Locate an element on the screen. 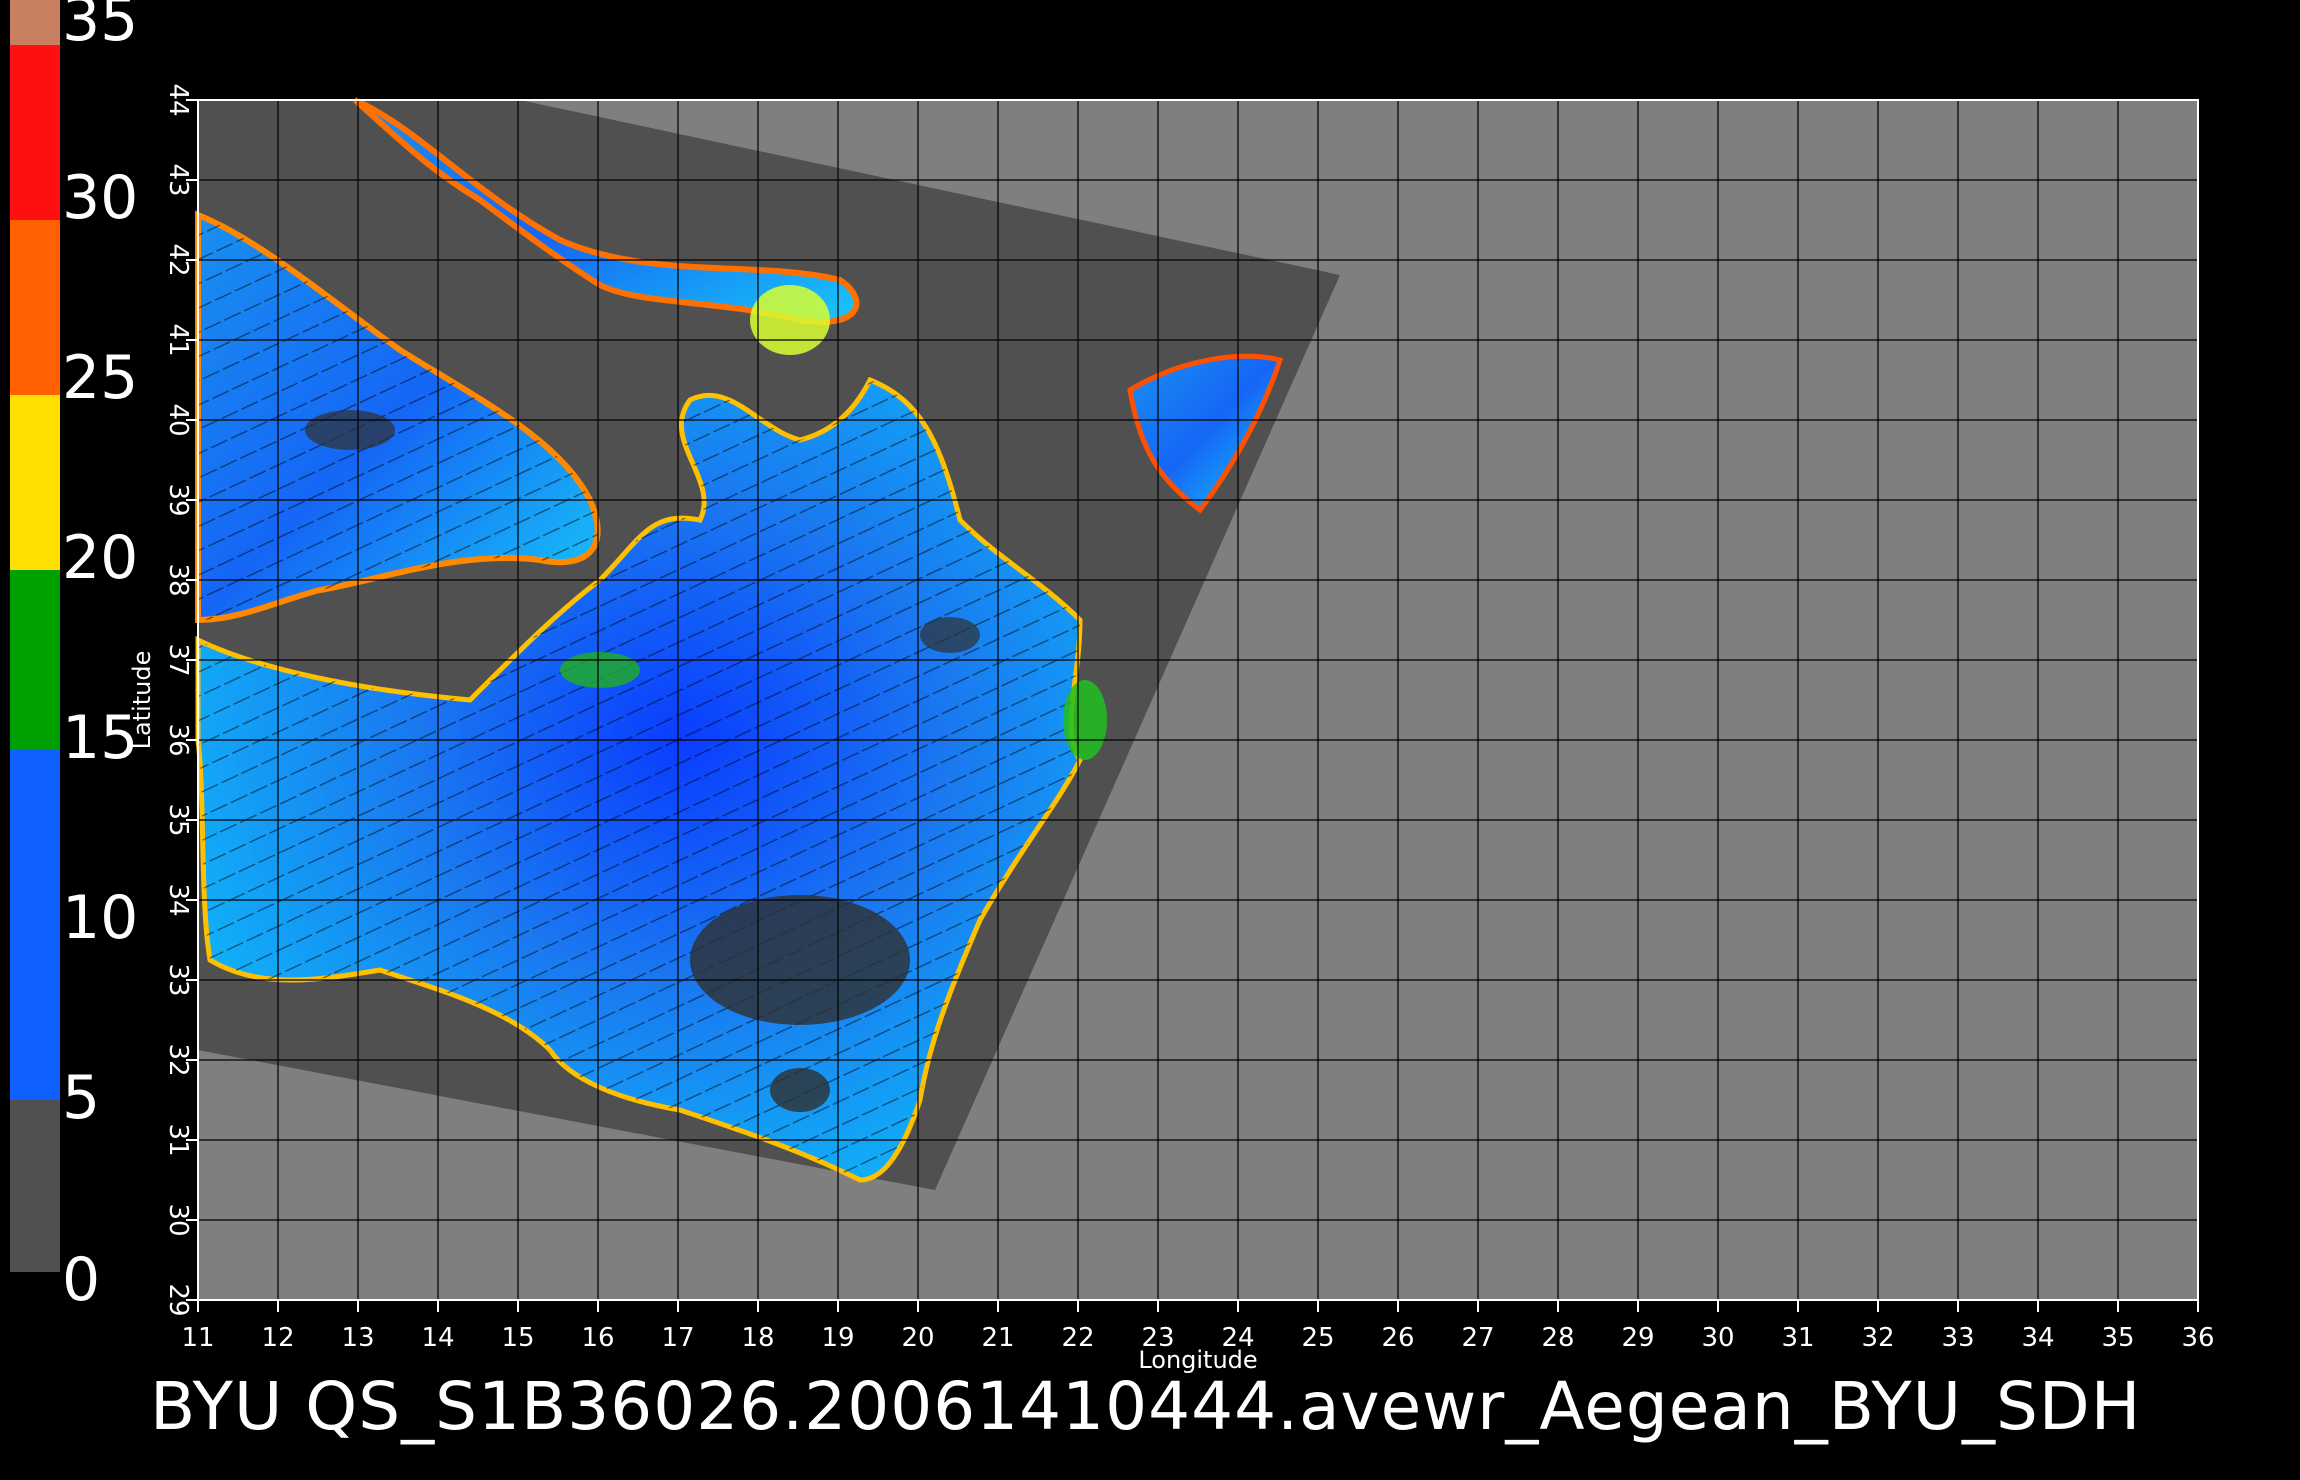  longitude-tick-label: 16 is located at coordinates (597, 1338).